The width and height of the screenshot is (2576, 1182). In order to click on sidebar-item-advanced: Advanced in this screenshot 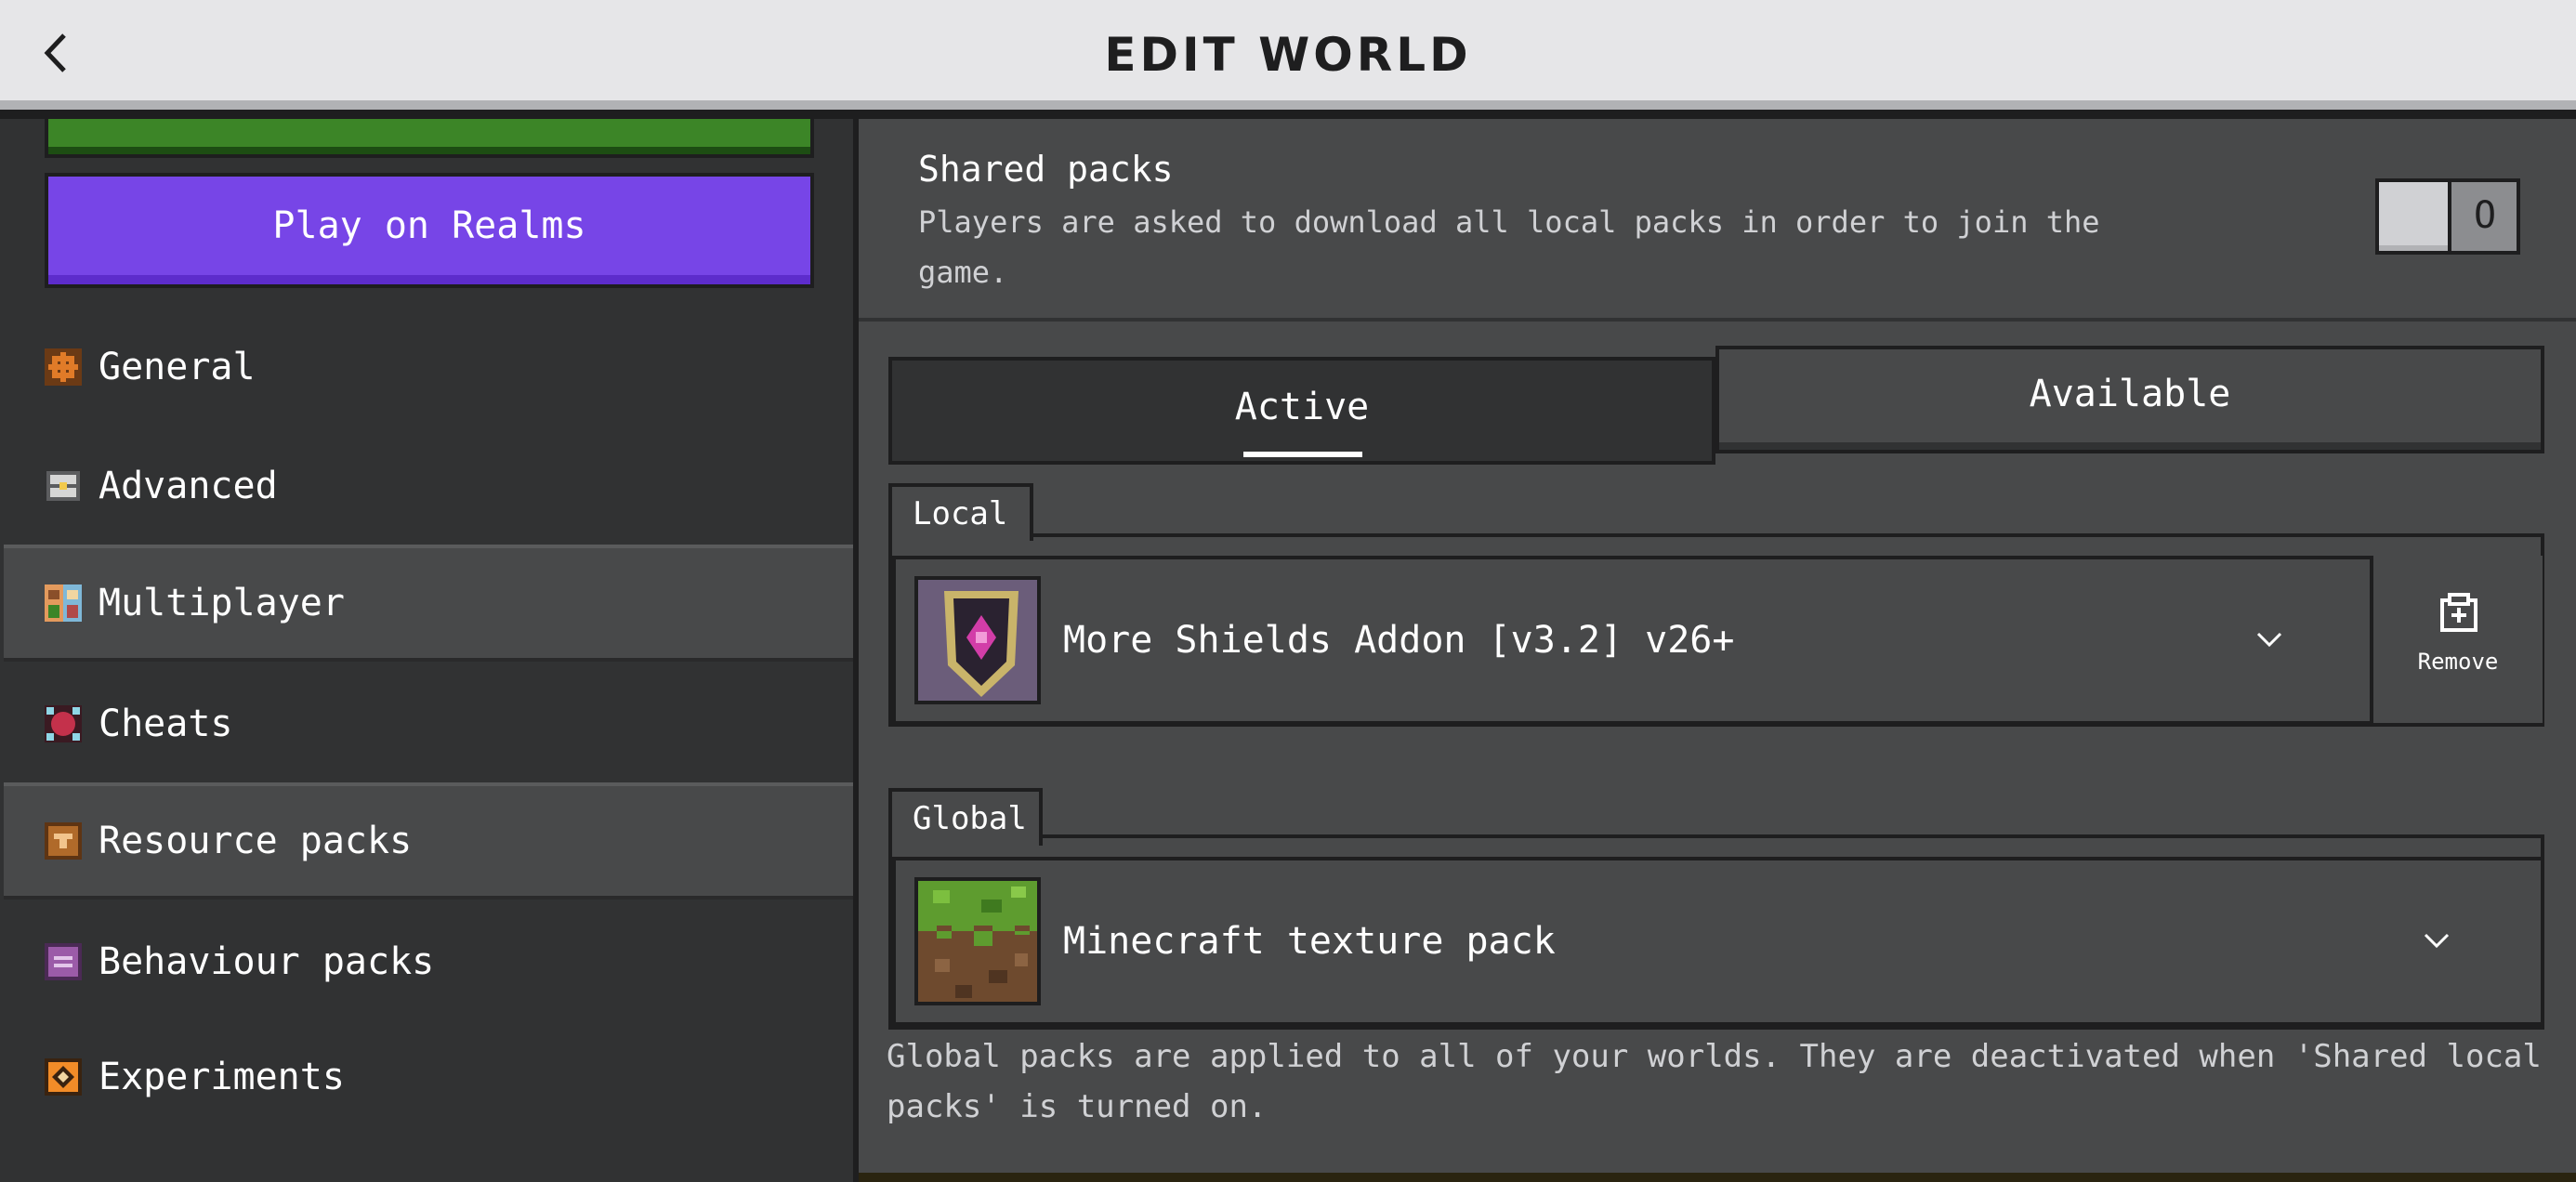, I will do `click(428, 486)`.